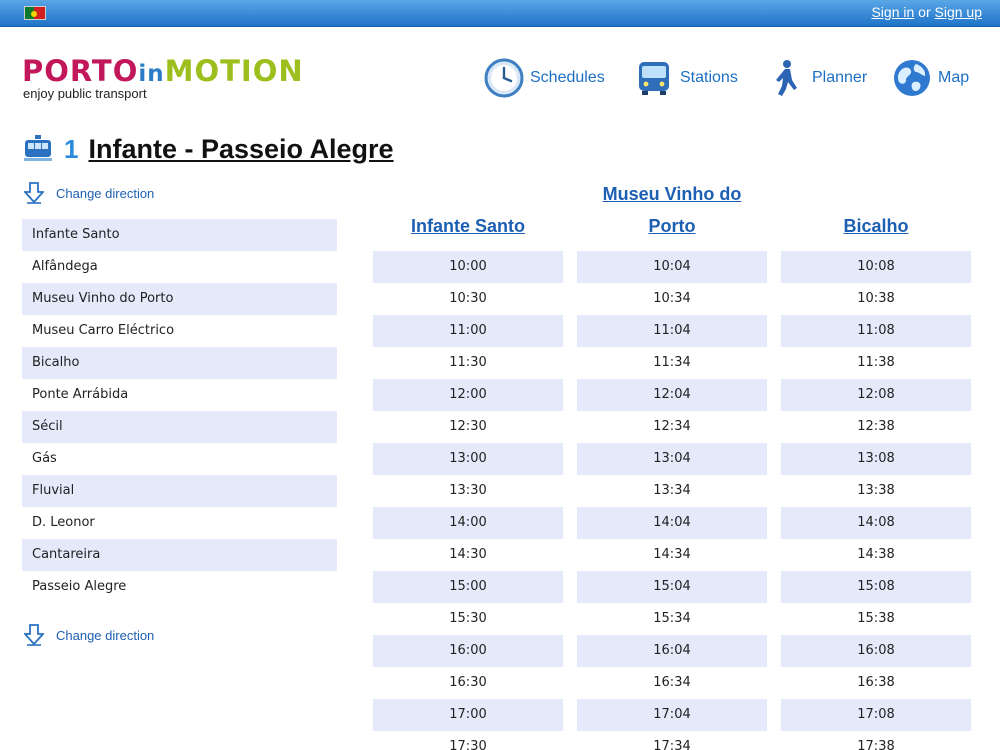  I want to click on globe-icon, so click(912, 78).